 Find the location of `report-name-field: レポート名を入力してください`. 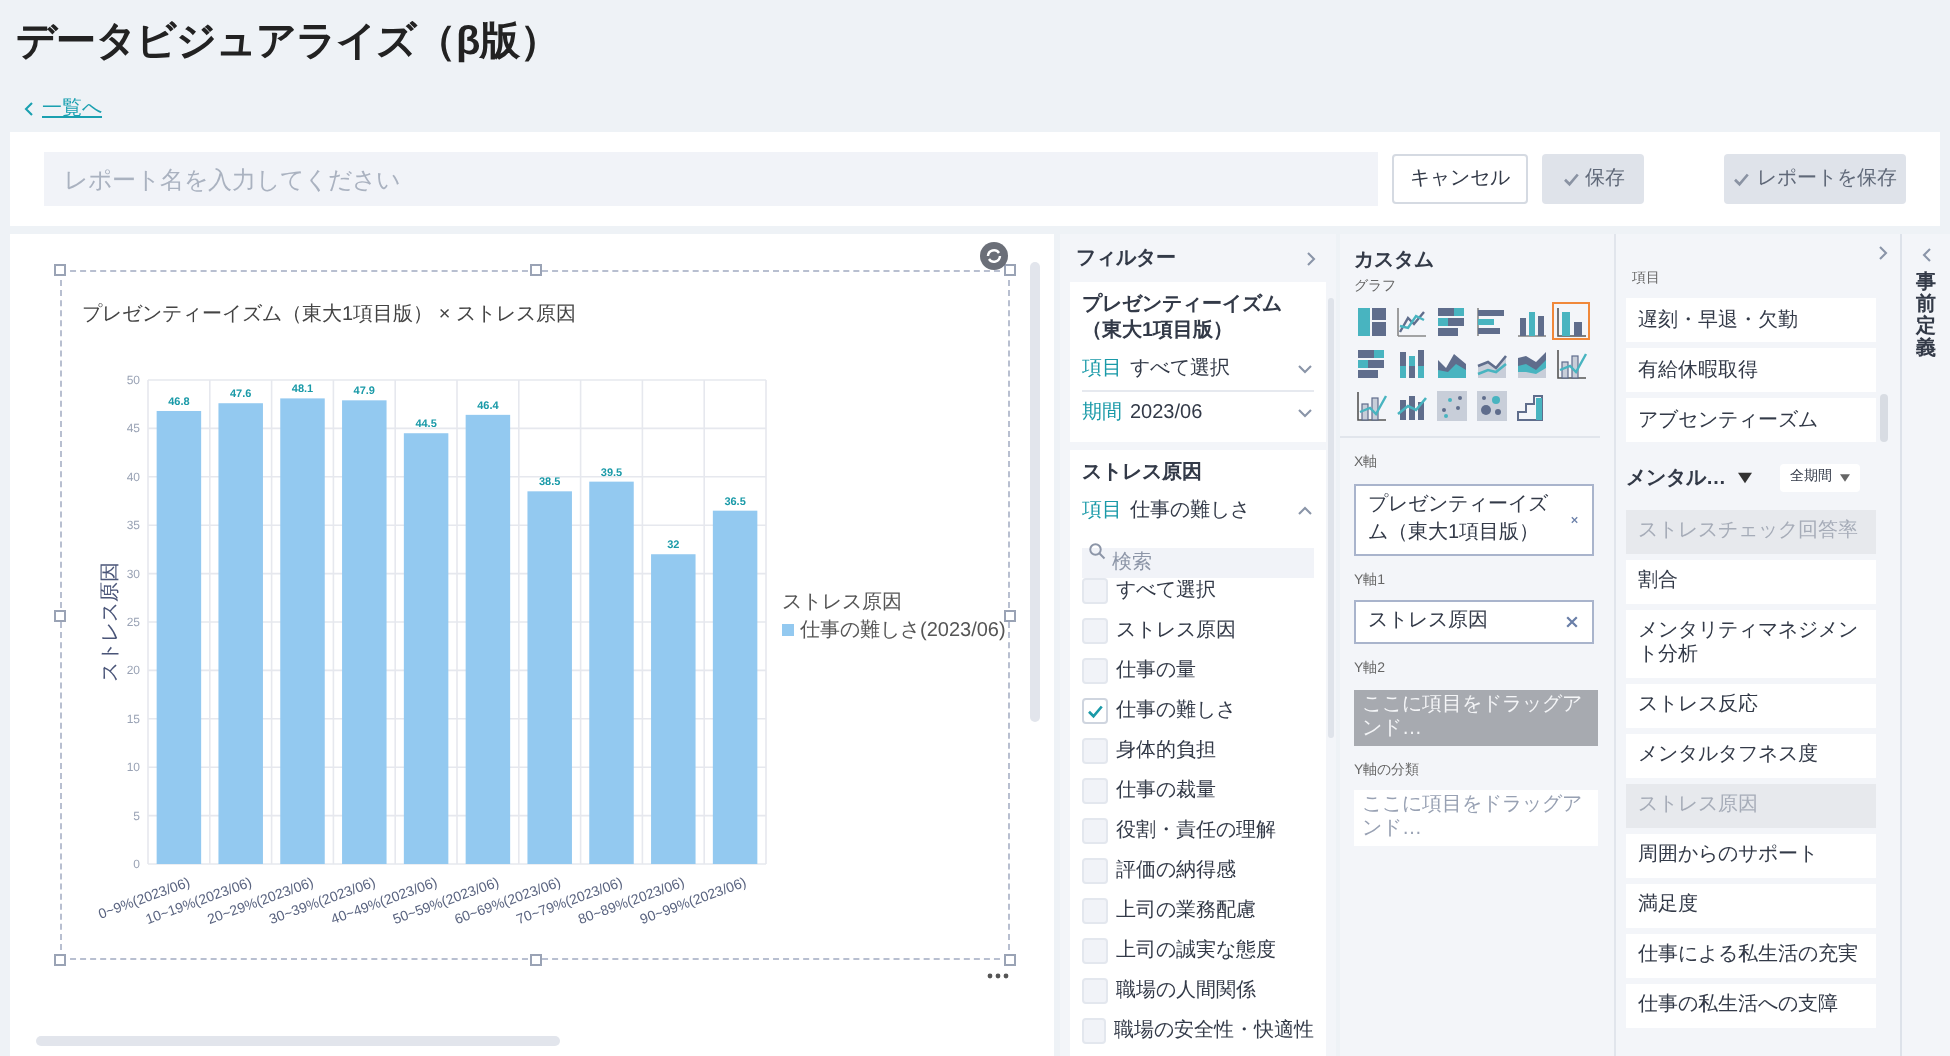

report-name-field: レポート名を入力してください is located at coordinates (711, 179).